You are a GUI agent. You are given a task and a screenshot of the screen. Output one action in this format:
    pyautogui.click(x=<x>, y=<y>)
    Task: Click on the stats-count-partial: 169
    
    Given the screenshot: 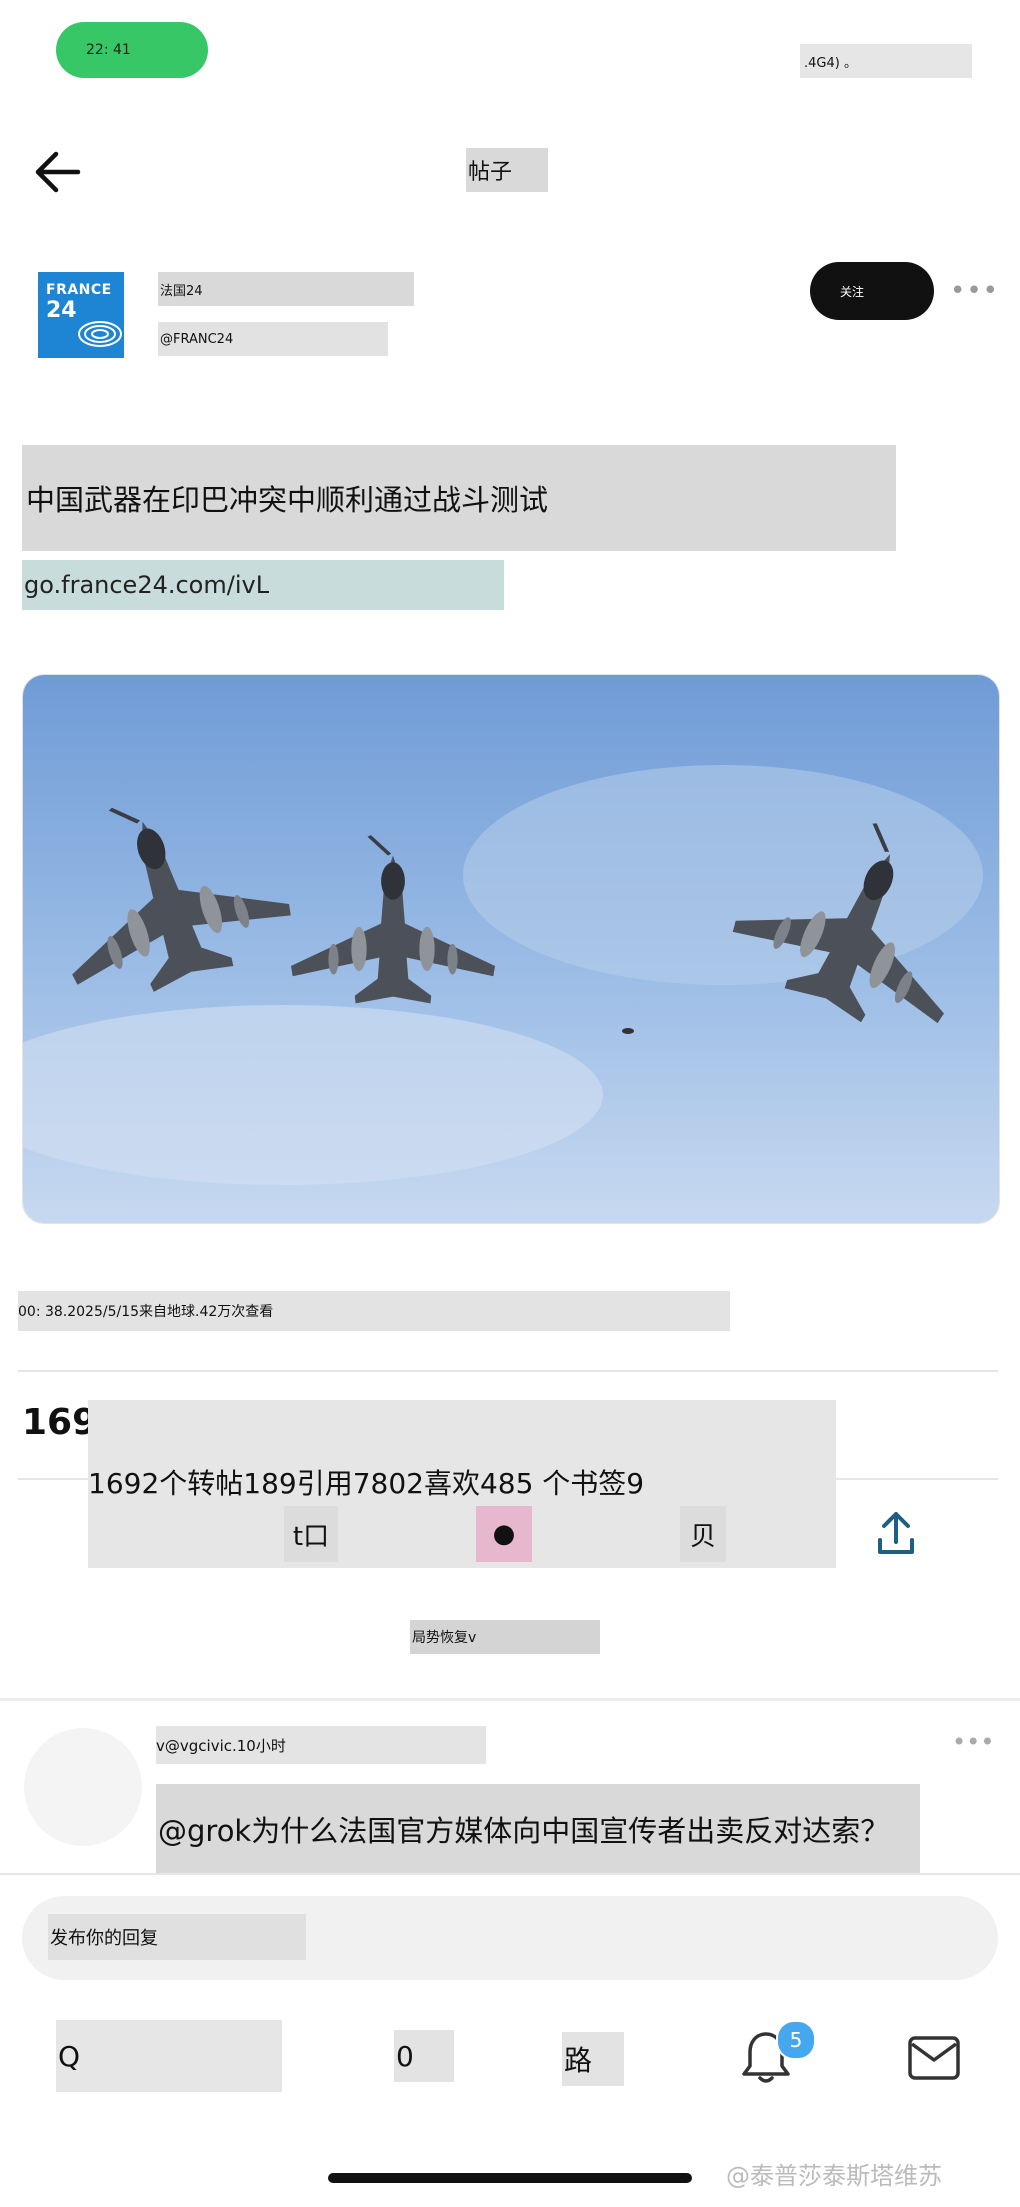 What is the action you would take?
    pyautogui.click(x=60, y=1422)
    